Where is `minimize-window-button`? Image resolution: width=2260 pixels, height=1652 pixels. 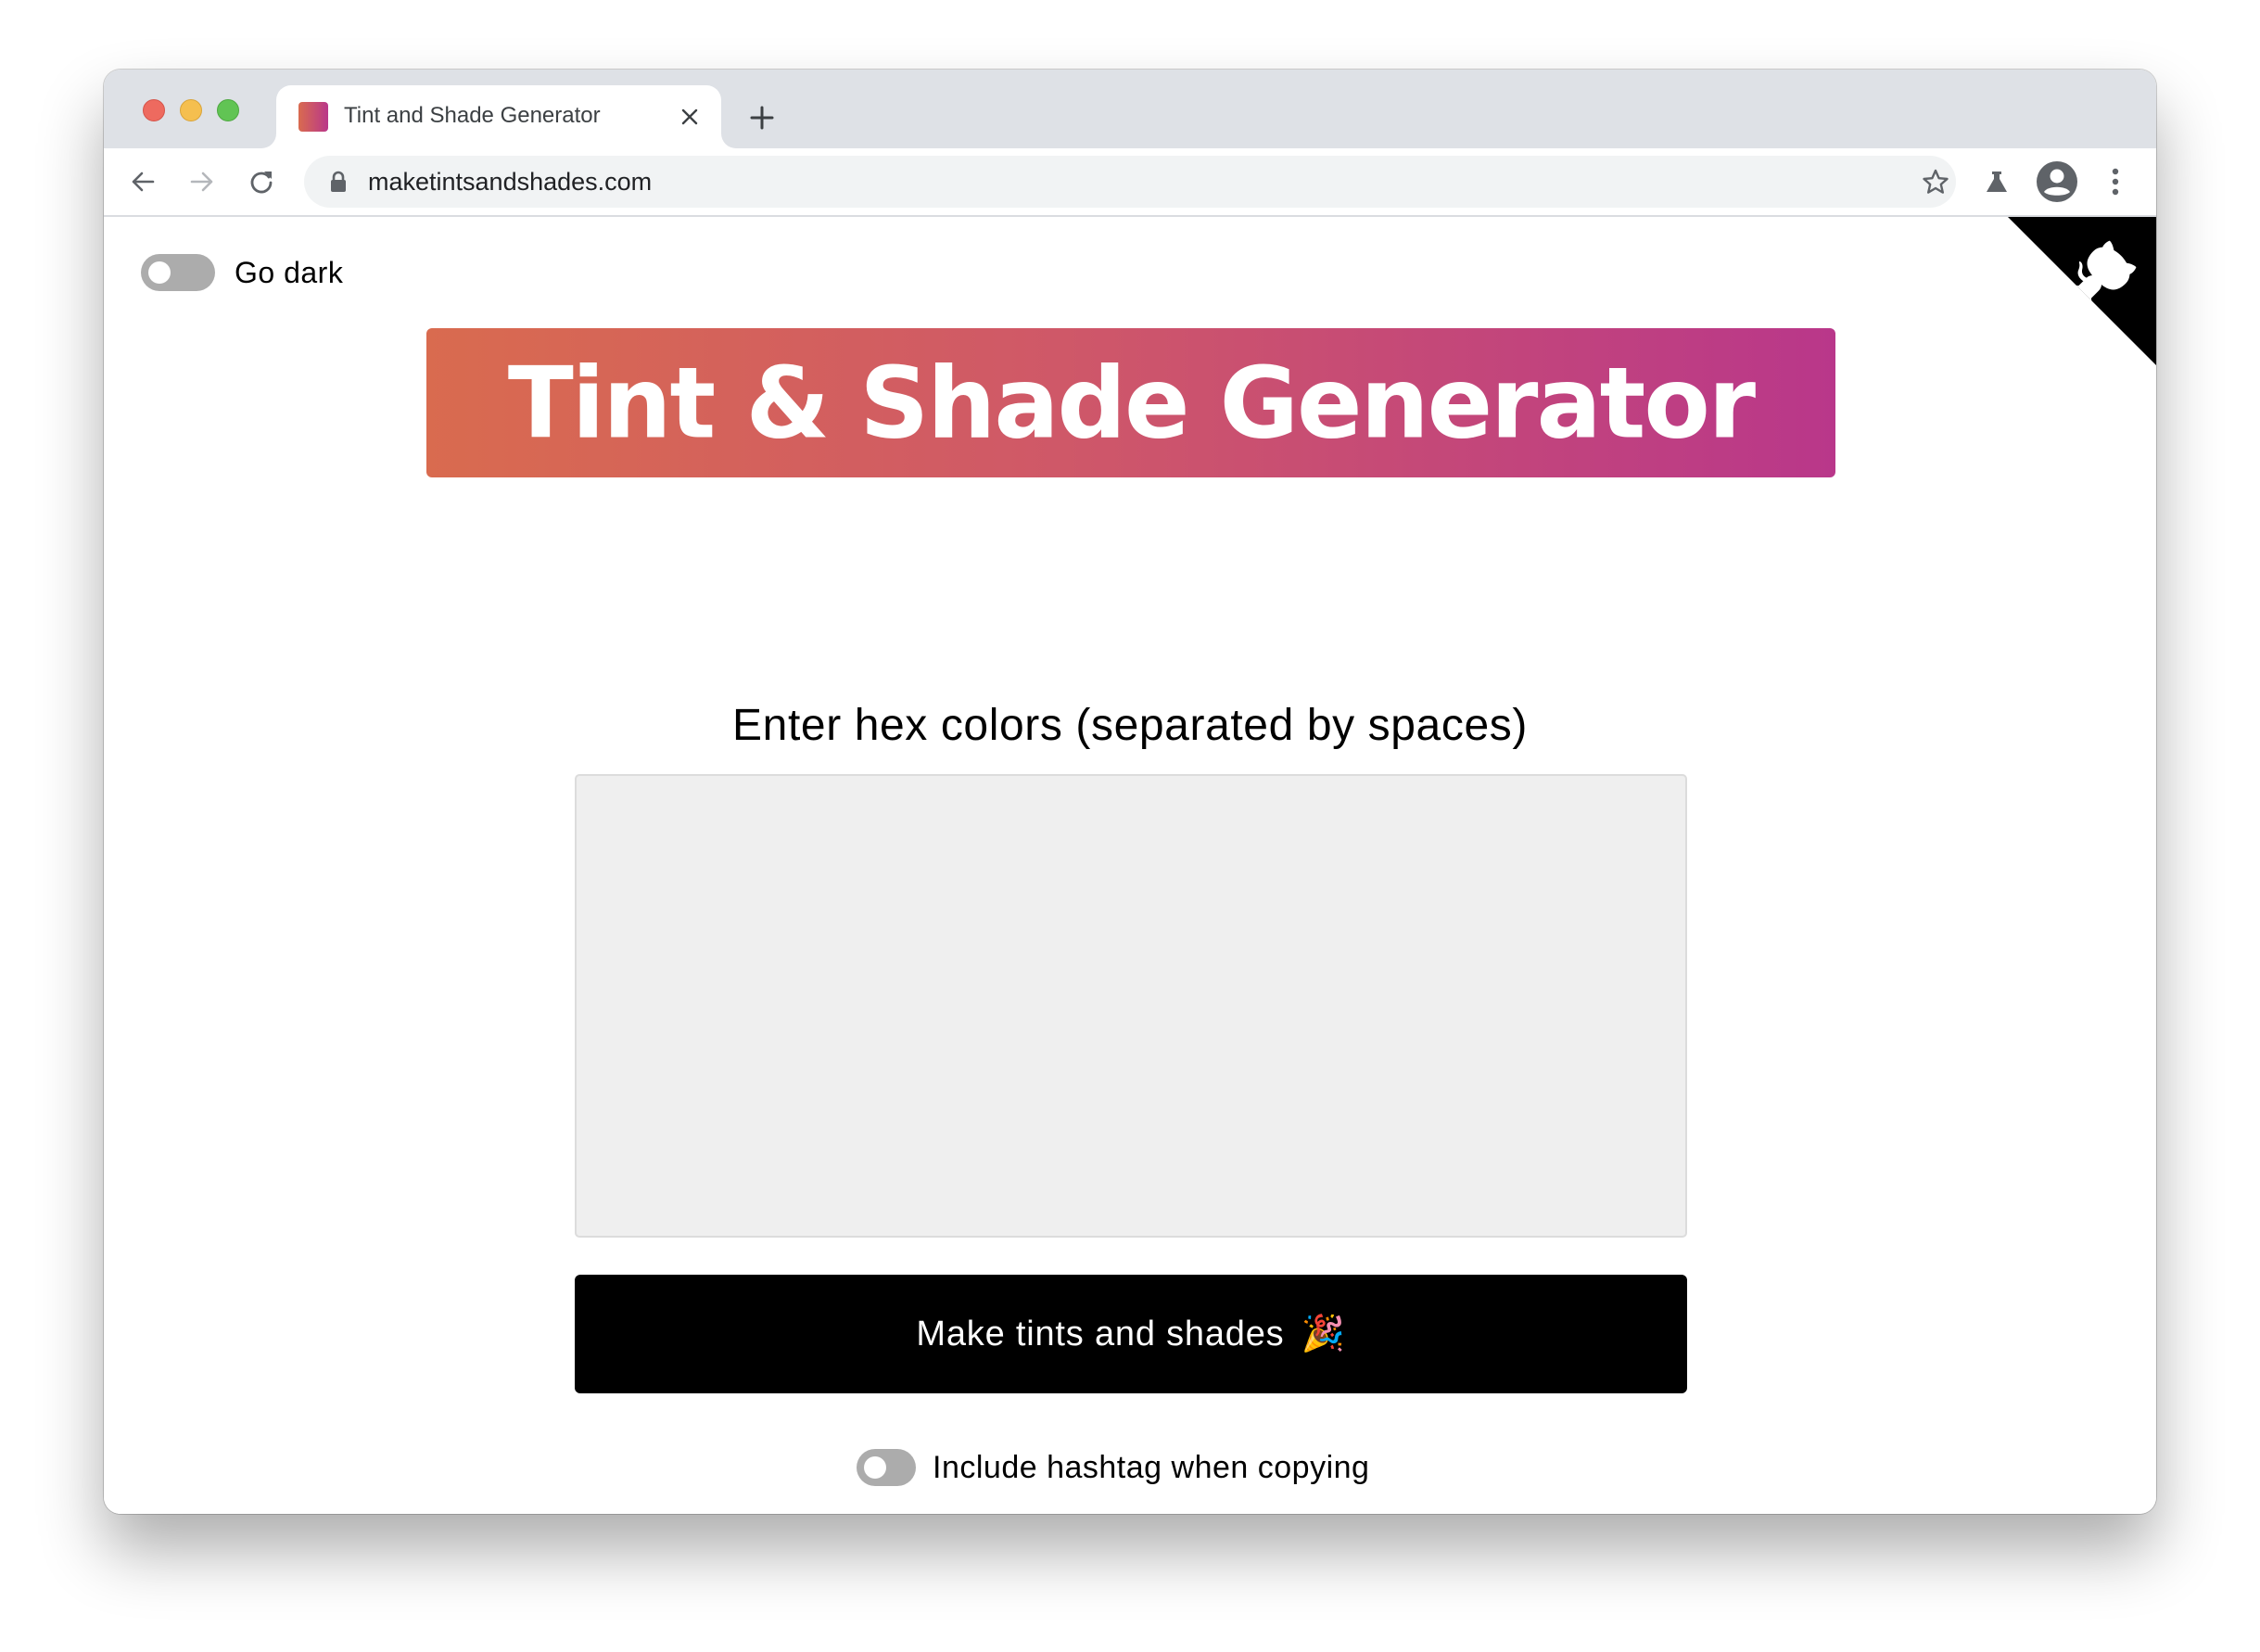 minimize-window-button is located at coordinates (191, 110).